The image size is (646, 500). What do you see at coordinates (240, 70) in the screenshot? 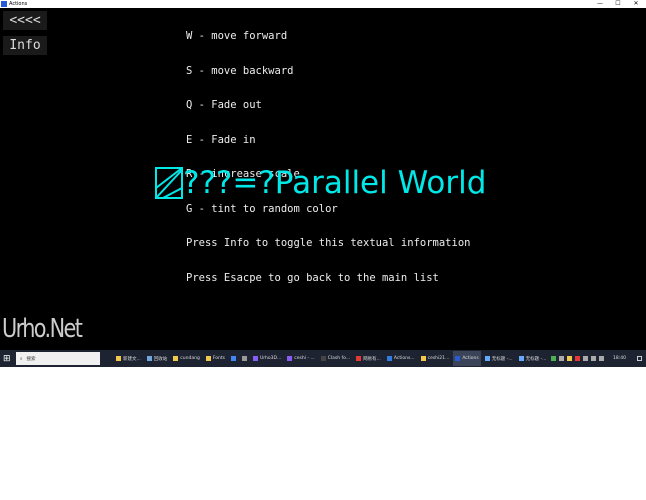
I see `info-line: S - move backward` at bounding box center [240, 70].